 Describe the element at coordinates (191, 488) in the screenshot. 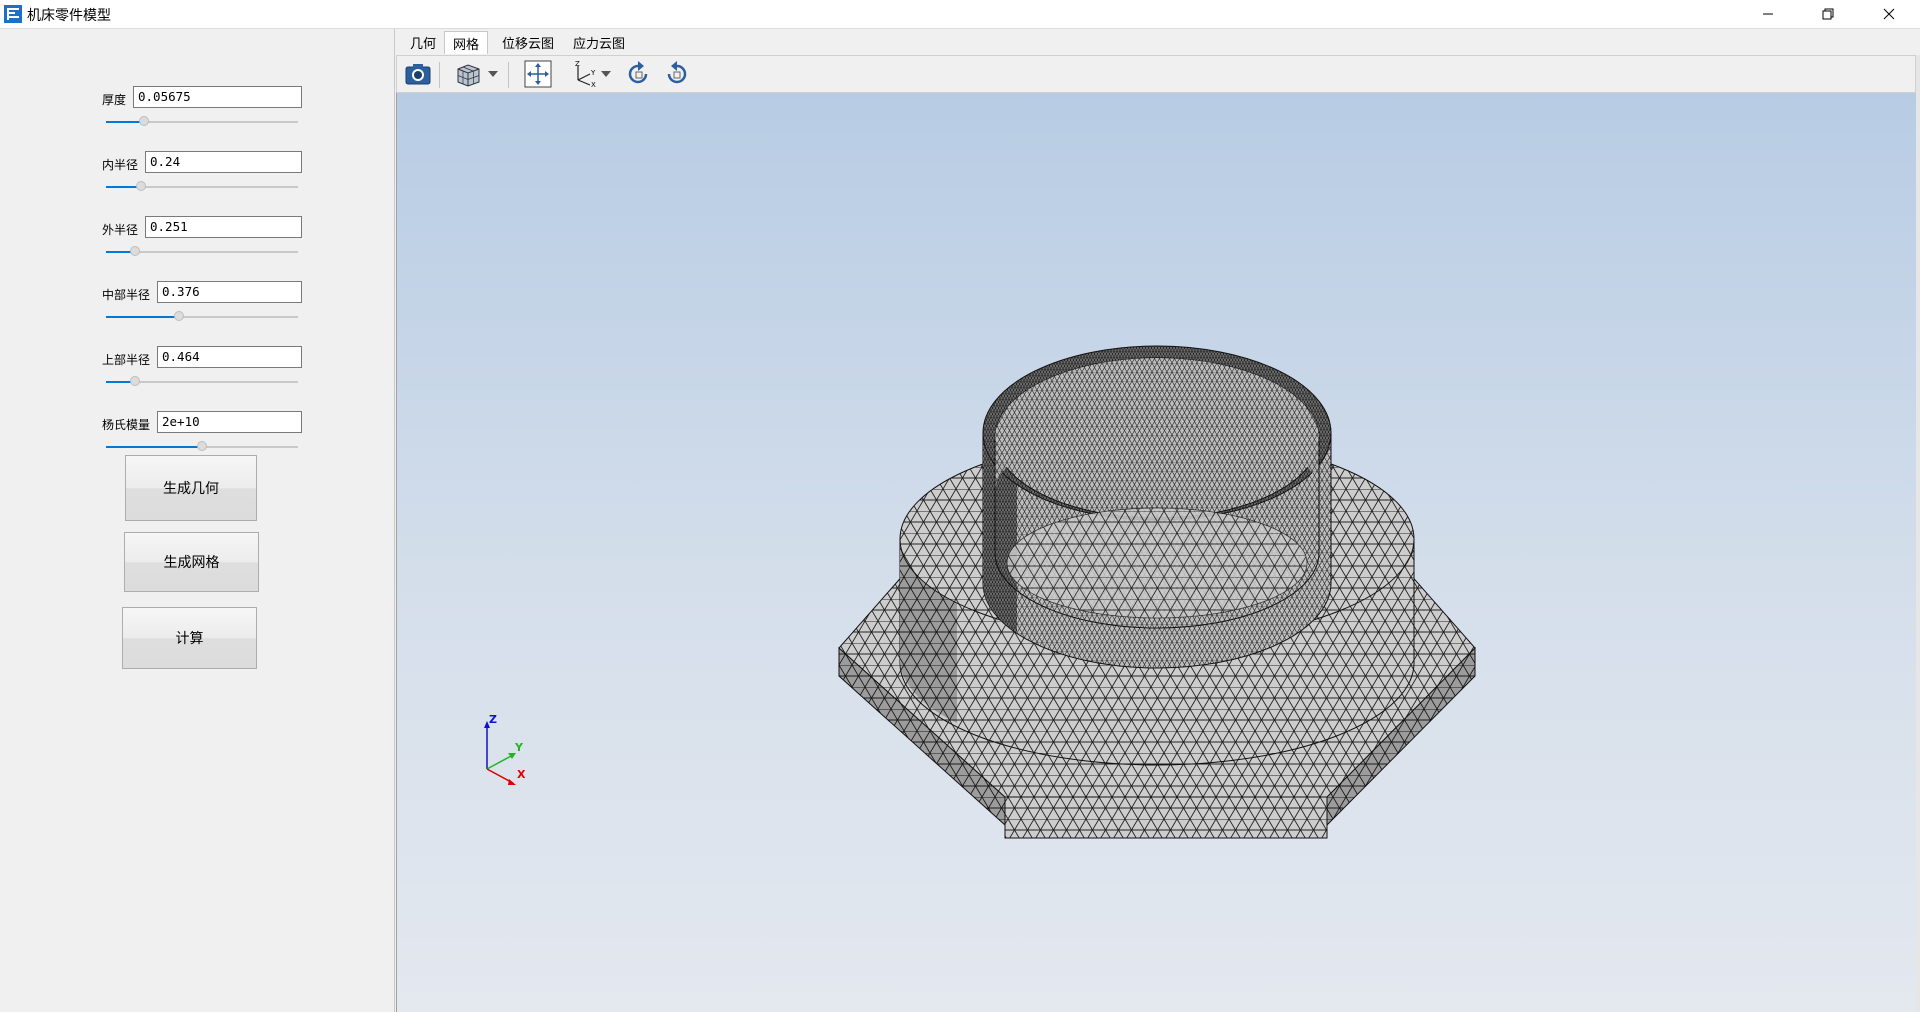

I see `generate-geometry-button: 生成几何` at that location.